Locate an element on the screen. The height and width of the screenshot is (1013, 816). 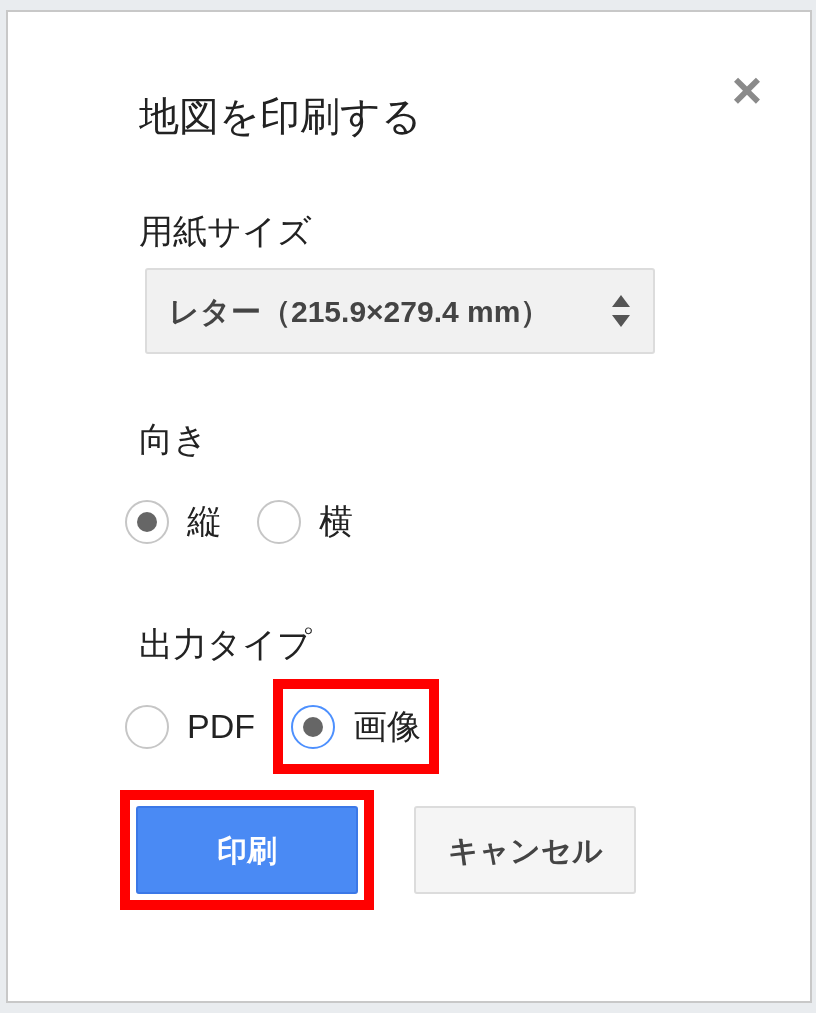
radio-option: 画像 is located at coordinates (356, 726).